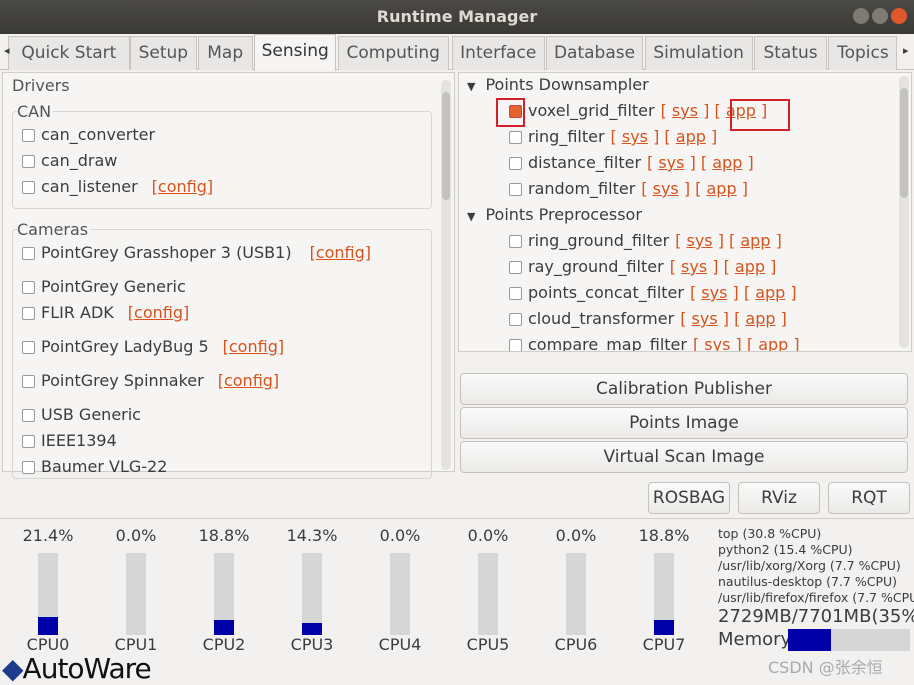 Image resolution: width=914 pixels, height=685 pixels. What do you see at coordinates (48, 590) in the screenshot?
I see `cpu-meter: 21.4% CPU0` at bounding box center [48, 590].